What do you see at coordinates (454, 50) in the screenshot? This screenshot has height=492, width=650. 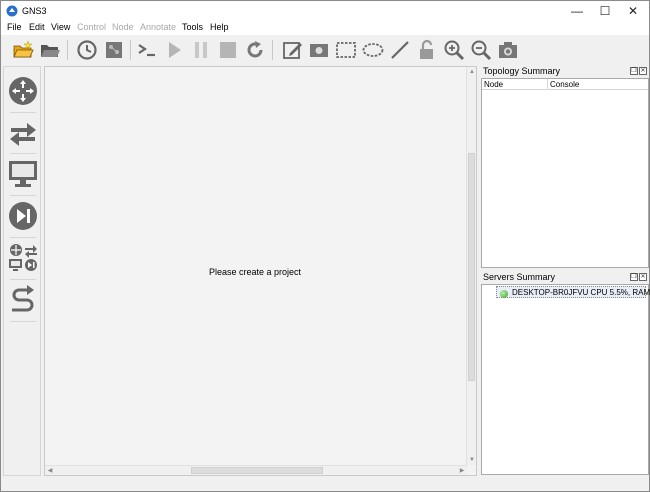 I see `zoom-in-icon` at bounding box center [454, 50].